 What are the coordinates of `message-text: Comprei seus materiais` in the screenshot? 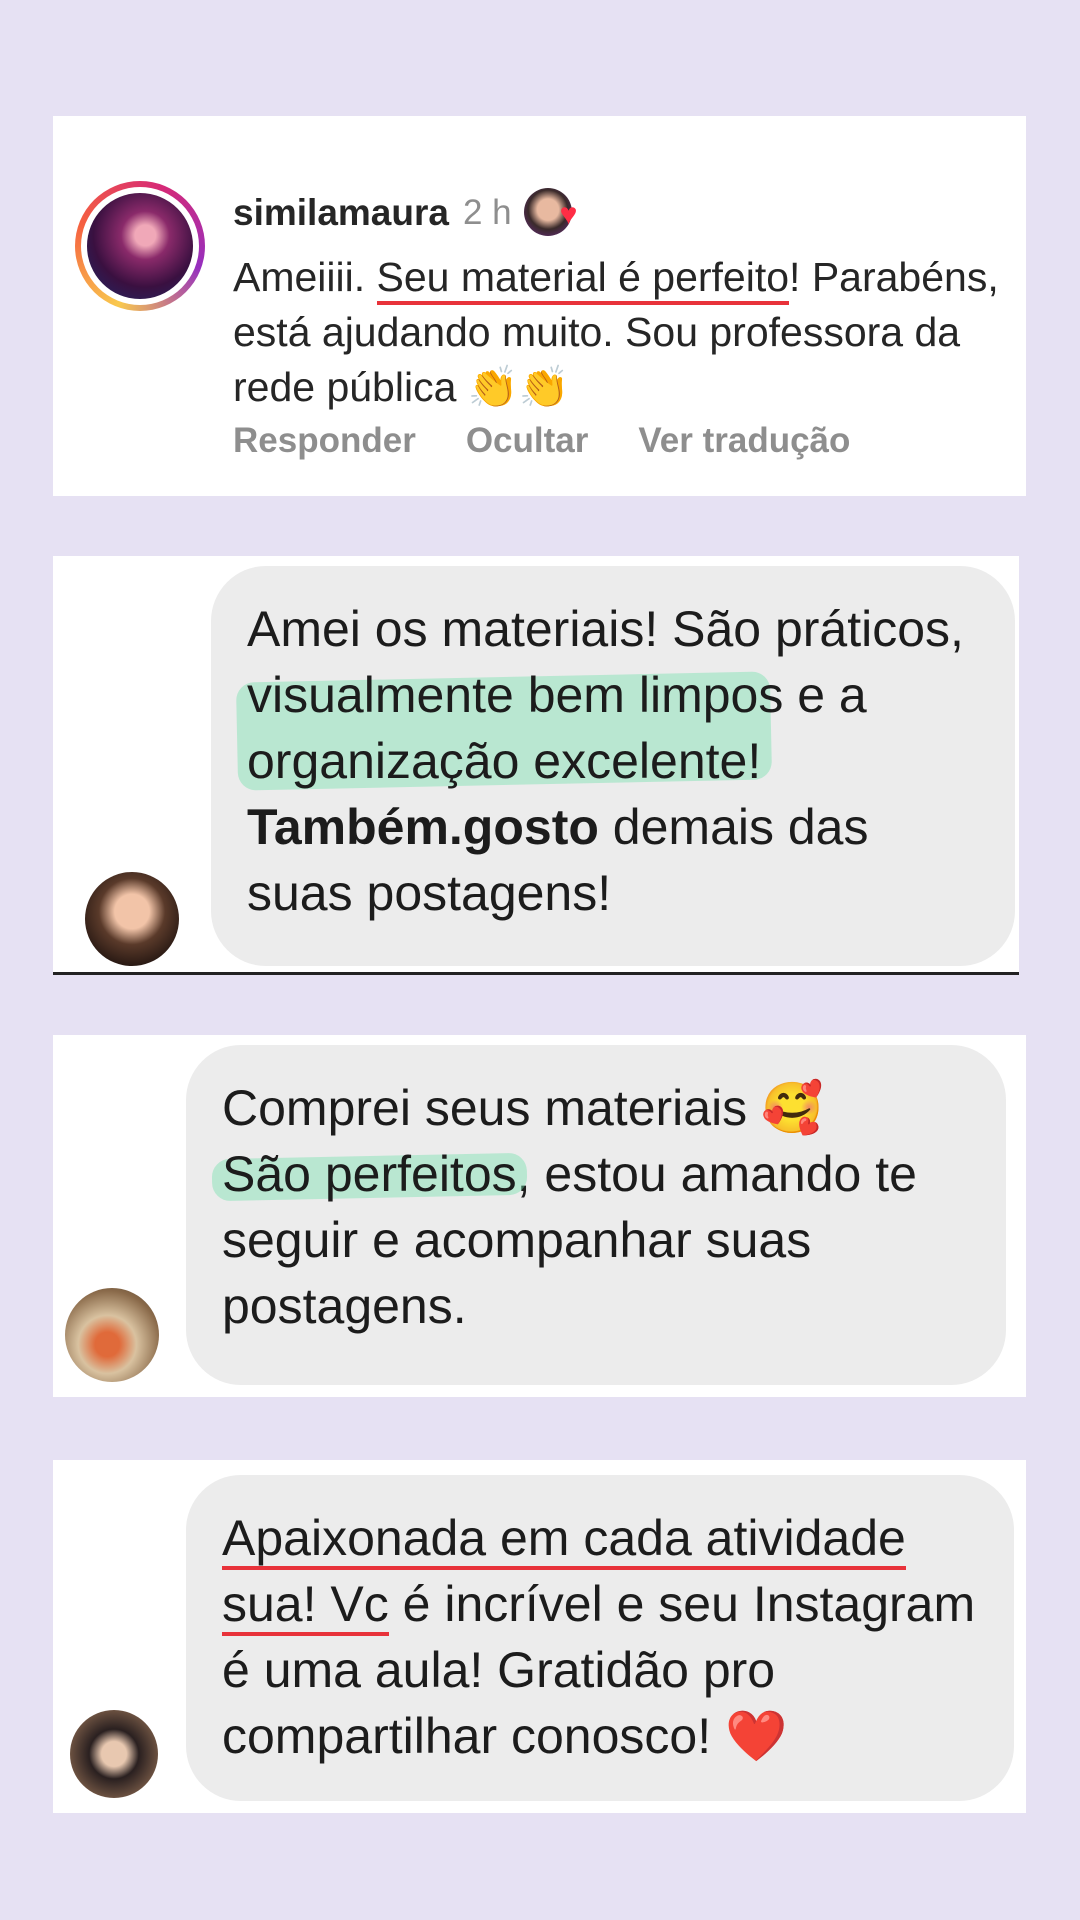 It's located at (485, 1108).